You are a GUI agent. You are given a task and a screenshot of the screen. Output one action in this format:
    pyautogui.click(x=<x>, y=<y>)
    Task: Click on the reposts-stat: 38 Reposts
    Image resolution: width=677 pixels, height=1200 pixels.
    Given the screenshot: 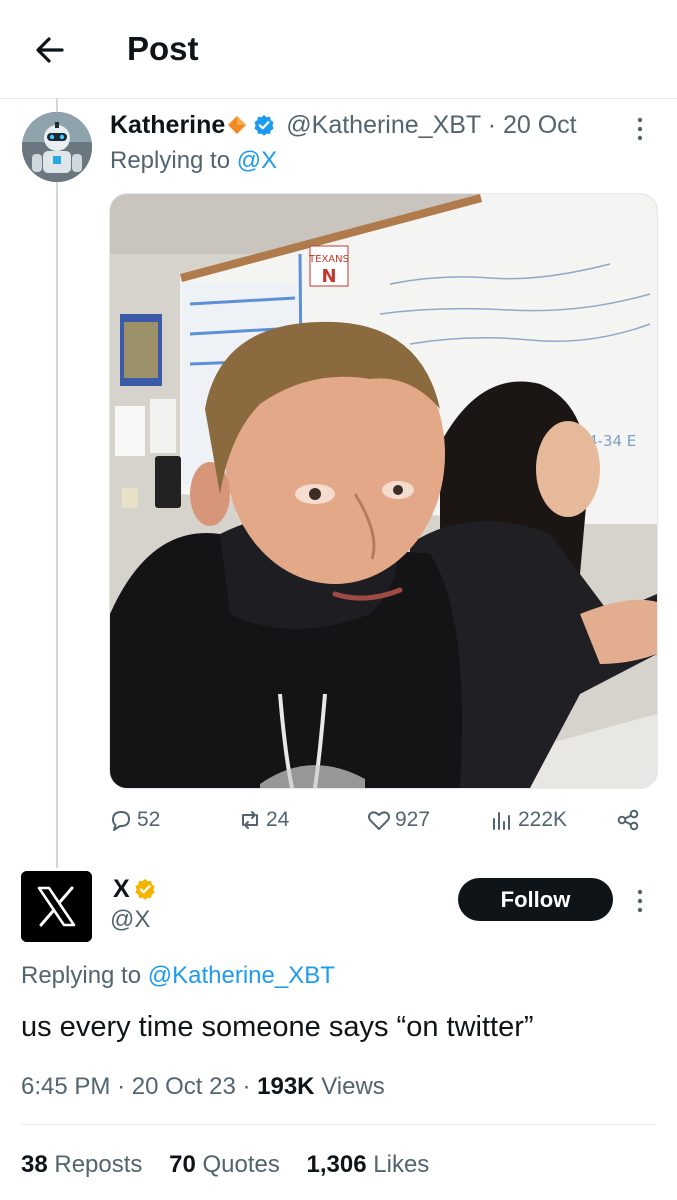 What is the action you would take?
    pyautogui.click(x=81, y=1164)
    